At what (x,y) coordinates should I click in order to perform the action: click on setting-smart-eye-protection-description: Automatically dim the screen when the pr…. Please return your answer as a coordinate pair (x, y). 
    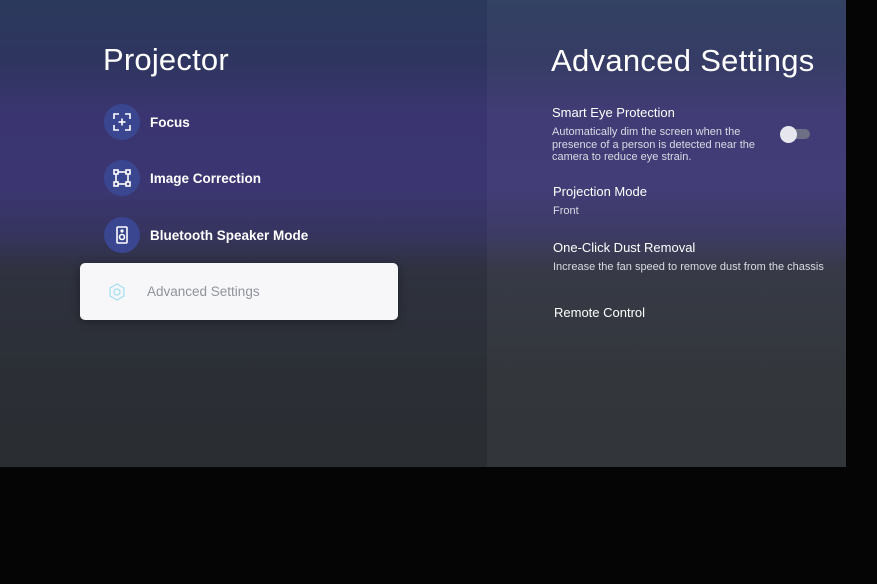
    Looking at the image, I should click on (654, 144).